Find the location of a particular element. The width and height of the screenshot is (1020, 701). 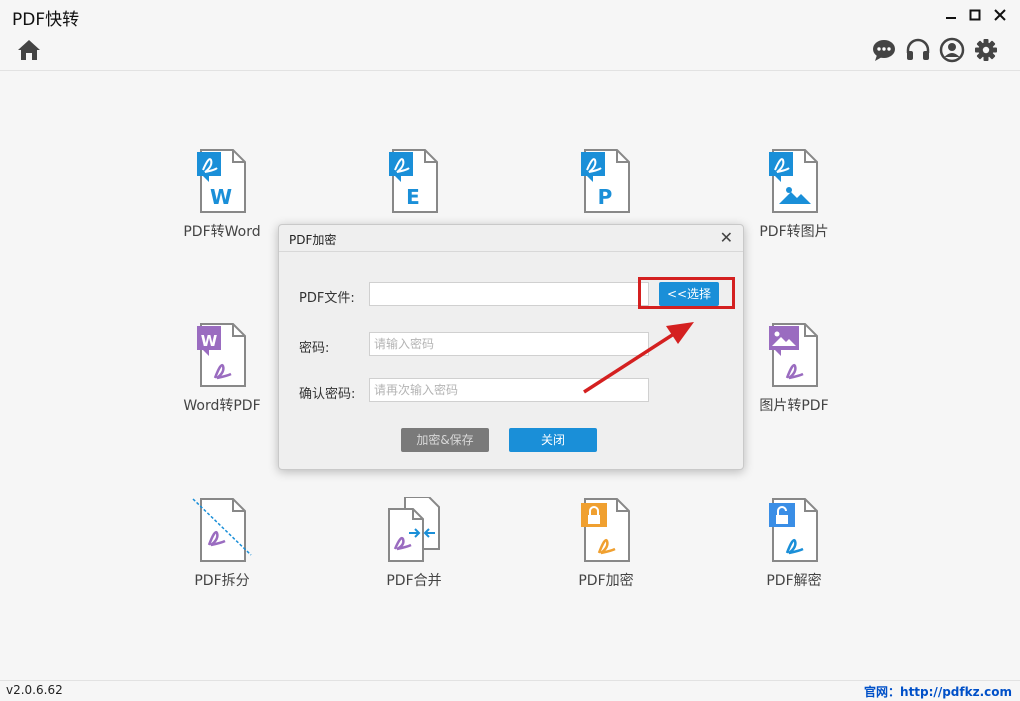

close-icon is located at coordinates (1000, 15).